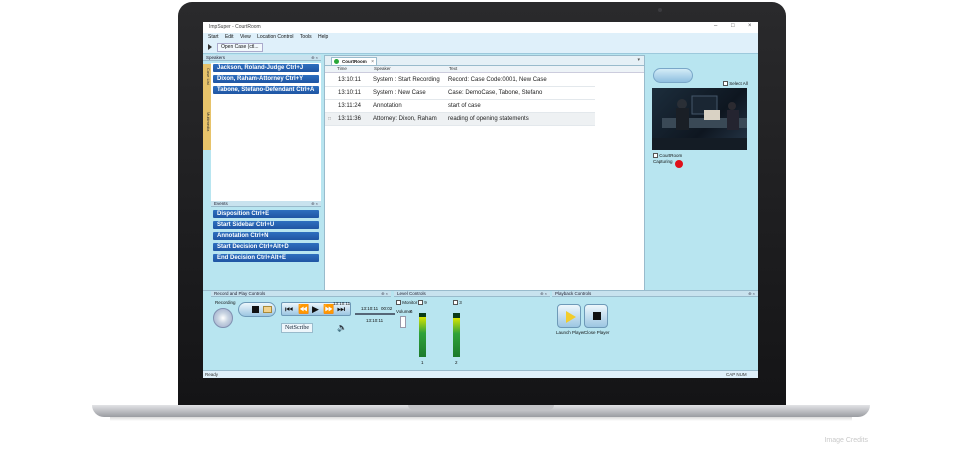 The width and height of the screenshot is (960, 449). What do you see at coordinates (481, 419) in the screenshot?
I see `laptop-shadow` at bounding box center [481, 419].